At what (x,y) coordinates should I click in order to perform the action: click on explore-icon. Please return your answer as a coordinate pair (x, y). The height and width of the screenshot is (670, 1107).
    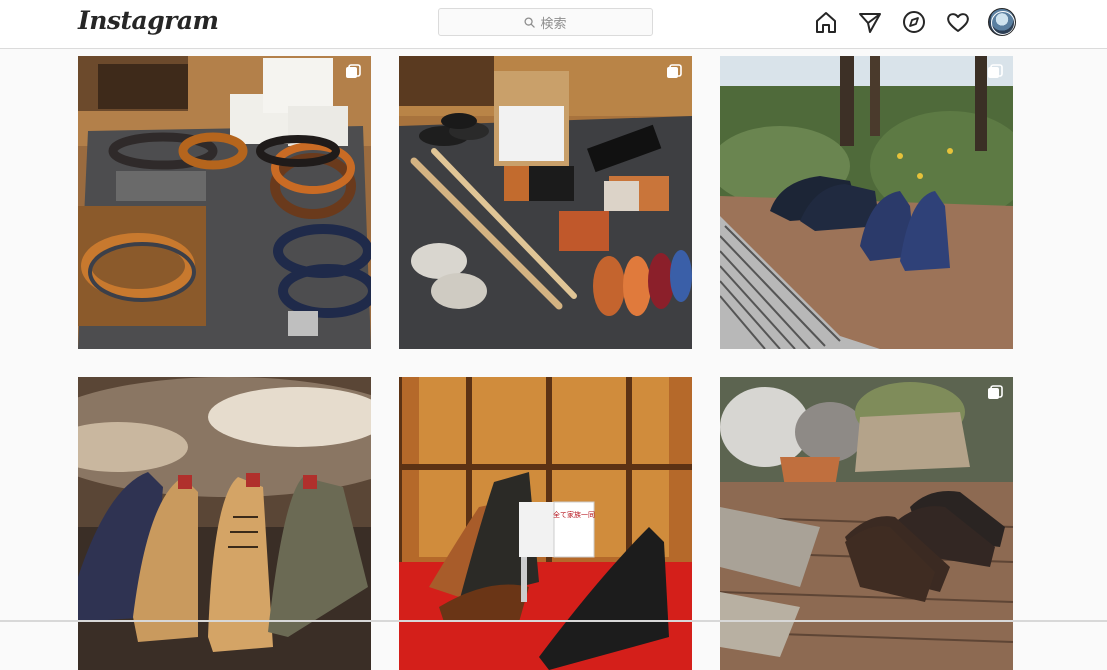
    Looking at the image, I should click on (914, 22).